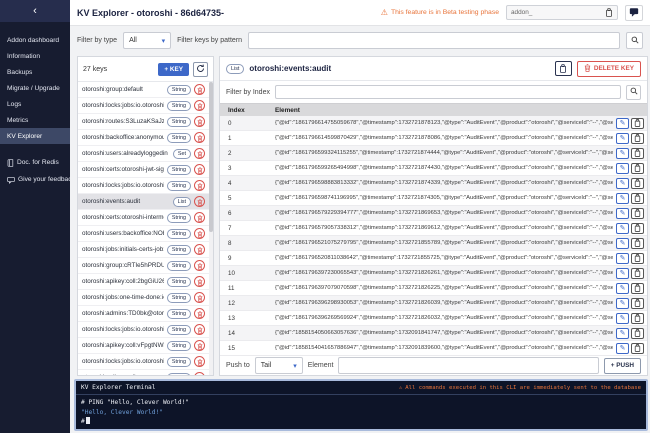 This screenshot has height=433, width=650. I want to click on sidebar-item-metrics: Metrics, so click(35, 120).